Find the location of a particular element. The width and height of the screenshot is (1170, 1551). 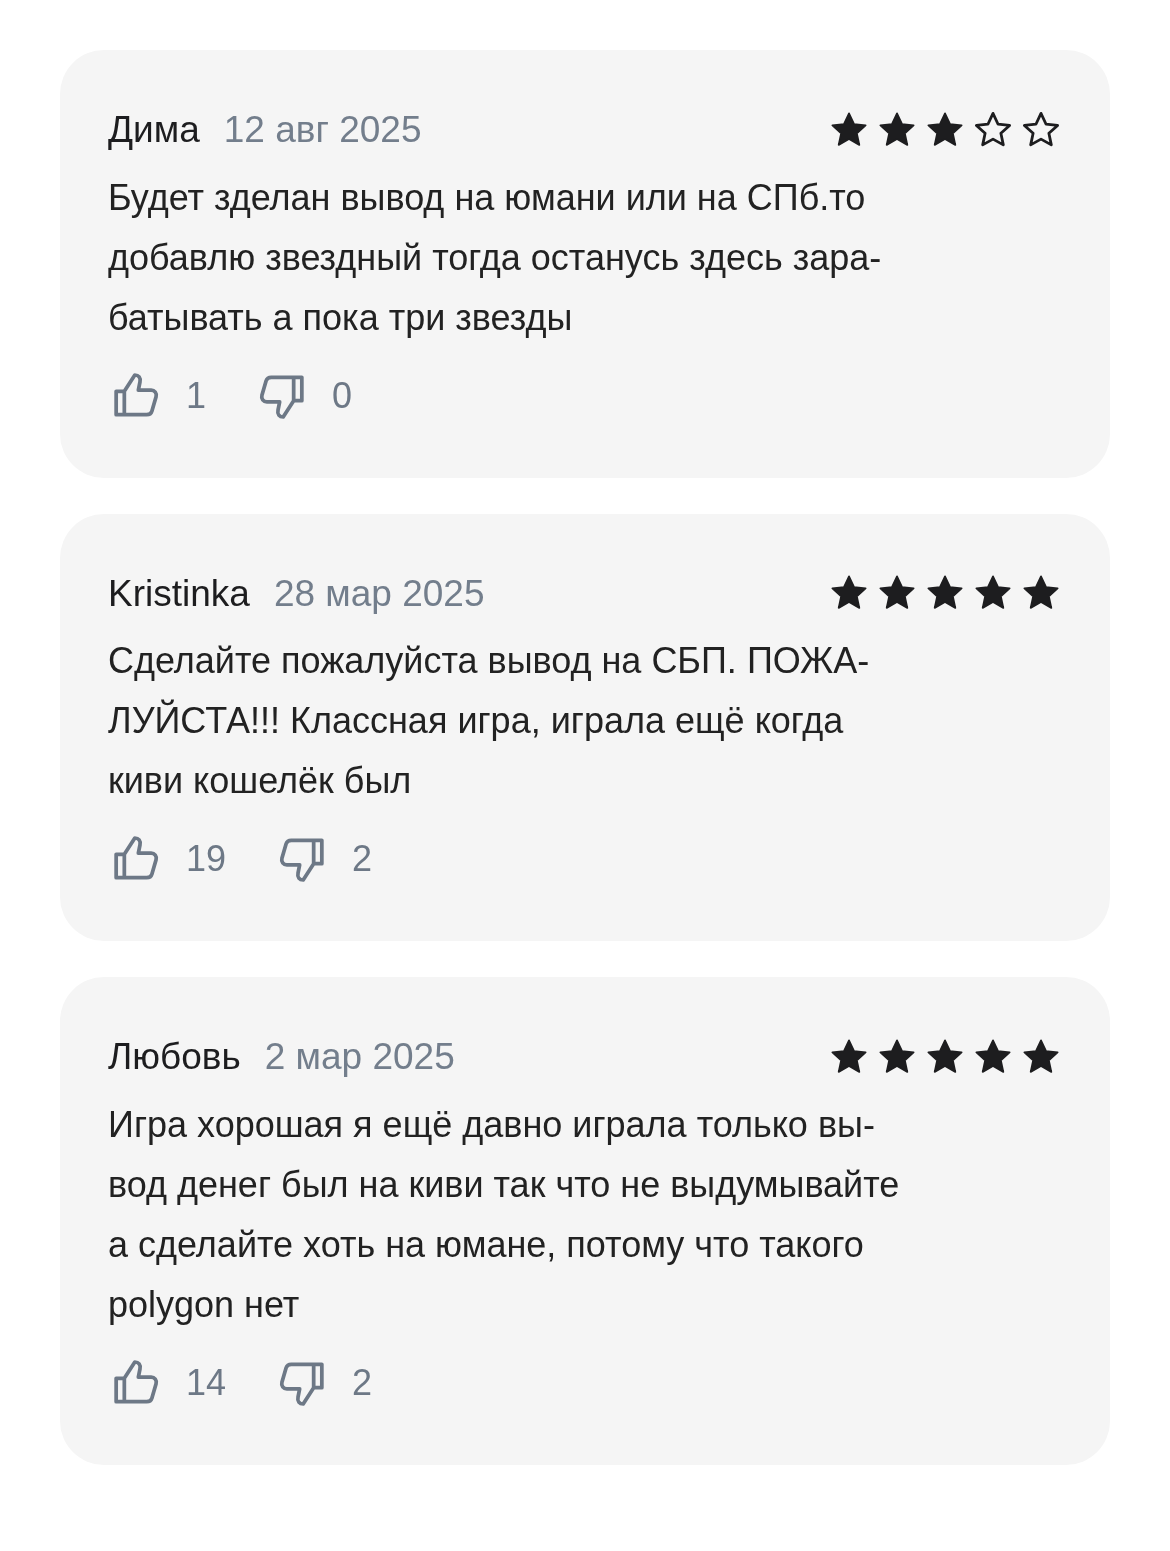

review-text: Игра хорошая я ещё давно играла только вы- вод денег был на киви так что не выдумывайте а сделайте хоть на юмане, потому что такого polygon нет is located at coordinates (504, 1214).